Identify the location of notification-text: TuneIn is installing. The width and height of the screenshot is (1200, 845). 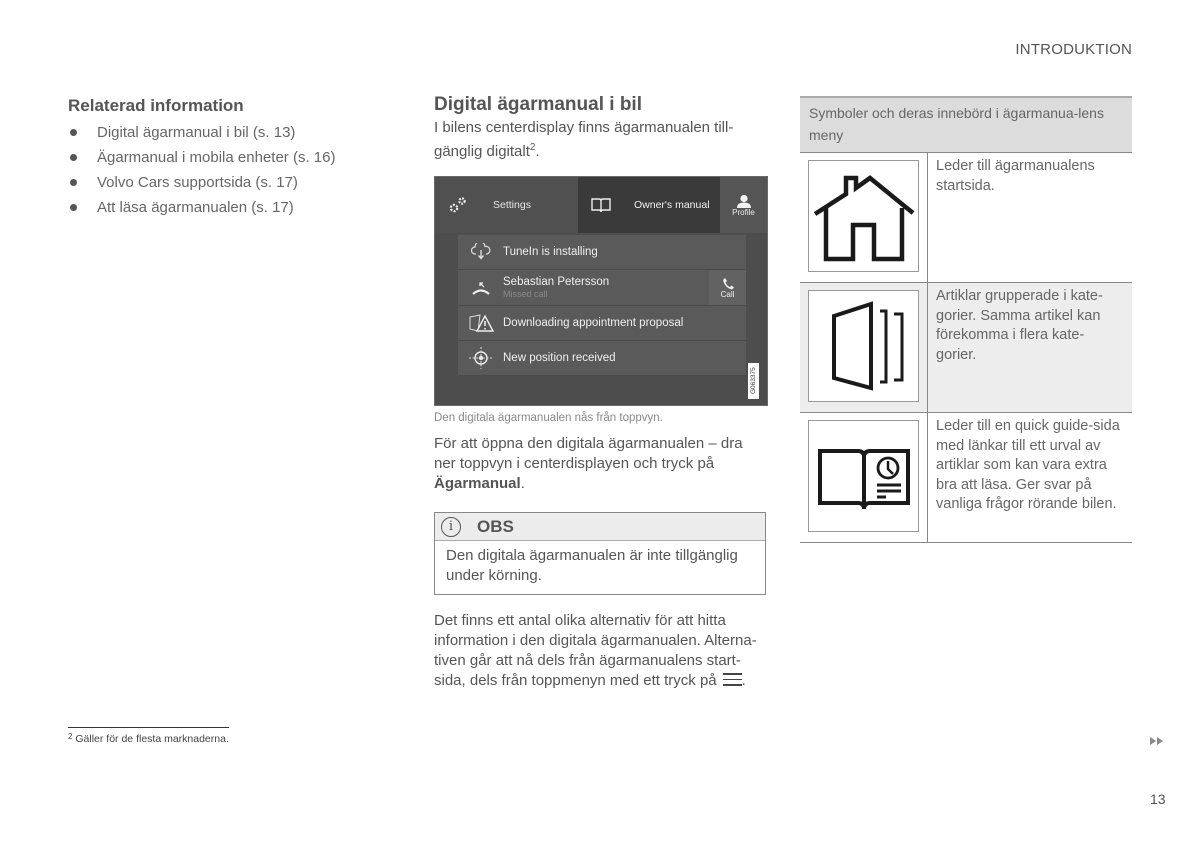
(550, 252).